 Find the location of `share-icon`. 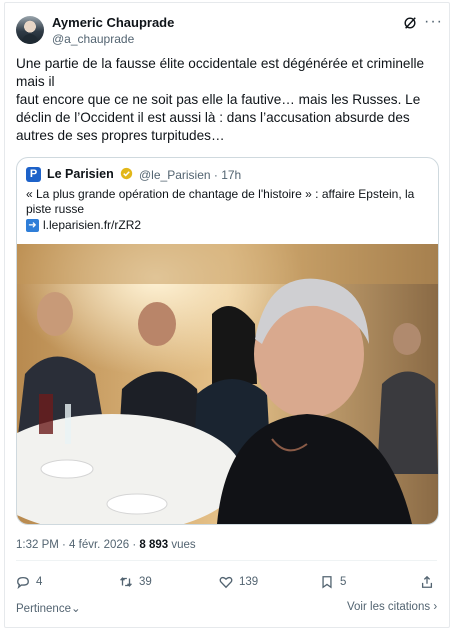

share-icon is located at coordinates (427, 581).